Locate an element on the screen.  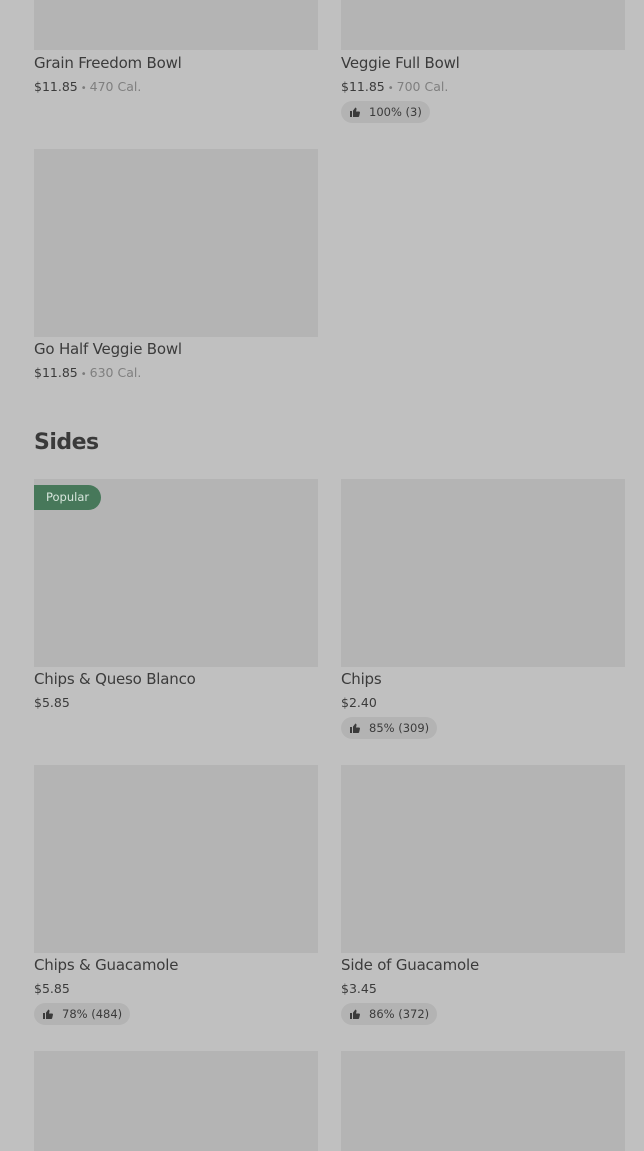
menu-item-card: Popular Chips & Queso Blanco $5.85 is located at coordinates (176, 594).